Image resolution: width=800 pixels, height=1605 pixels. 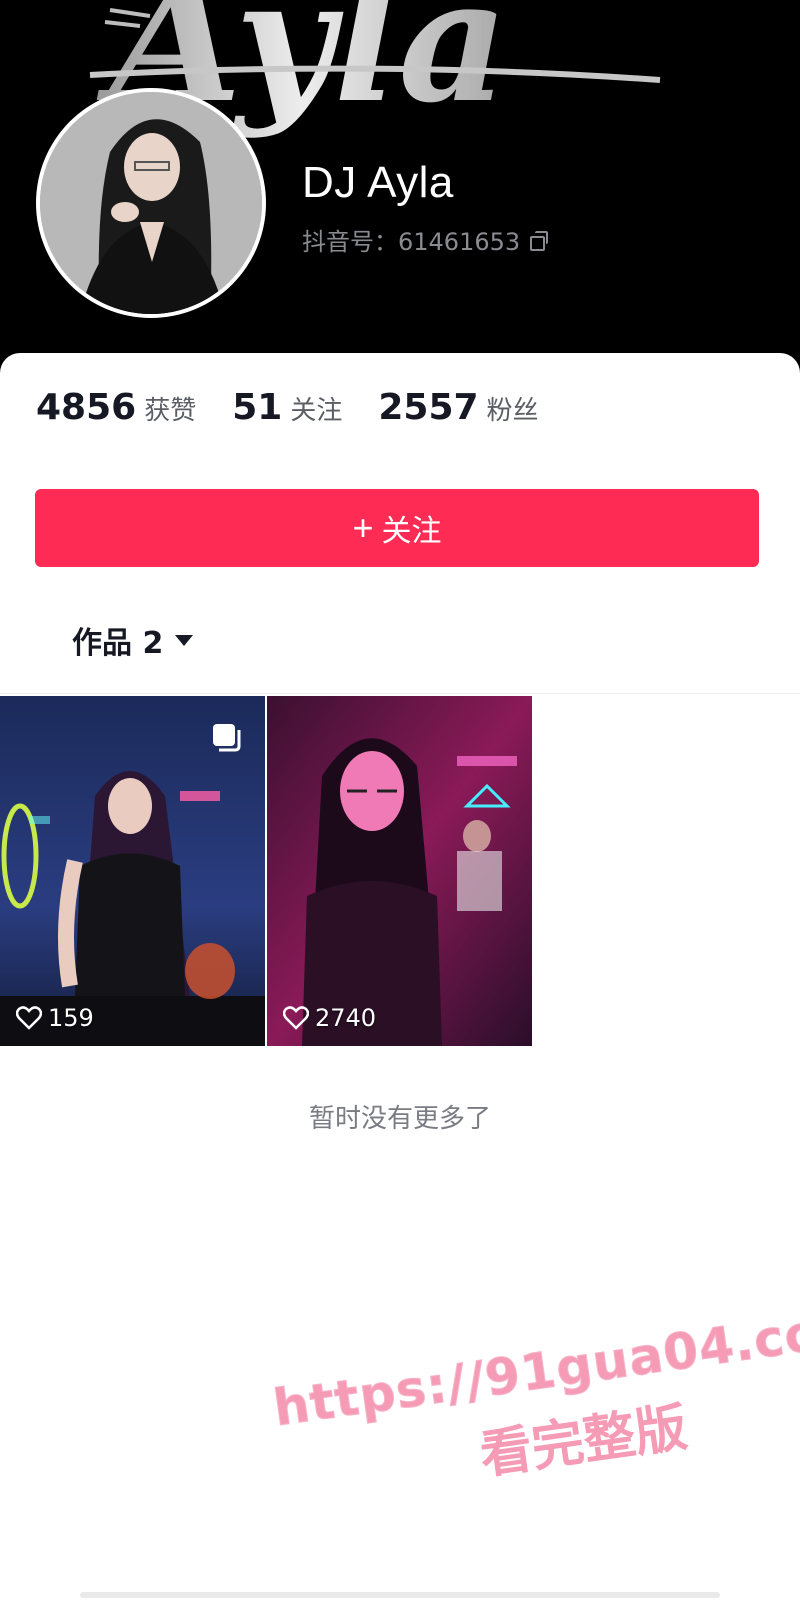 I want to click on bottom-bar, so click(x=400, y=1595).